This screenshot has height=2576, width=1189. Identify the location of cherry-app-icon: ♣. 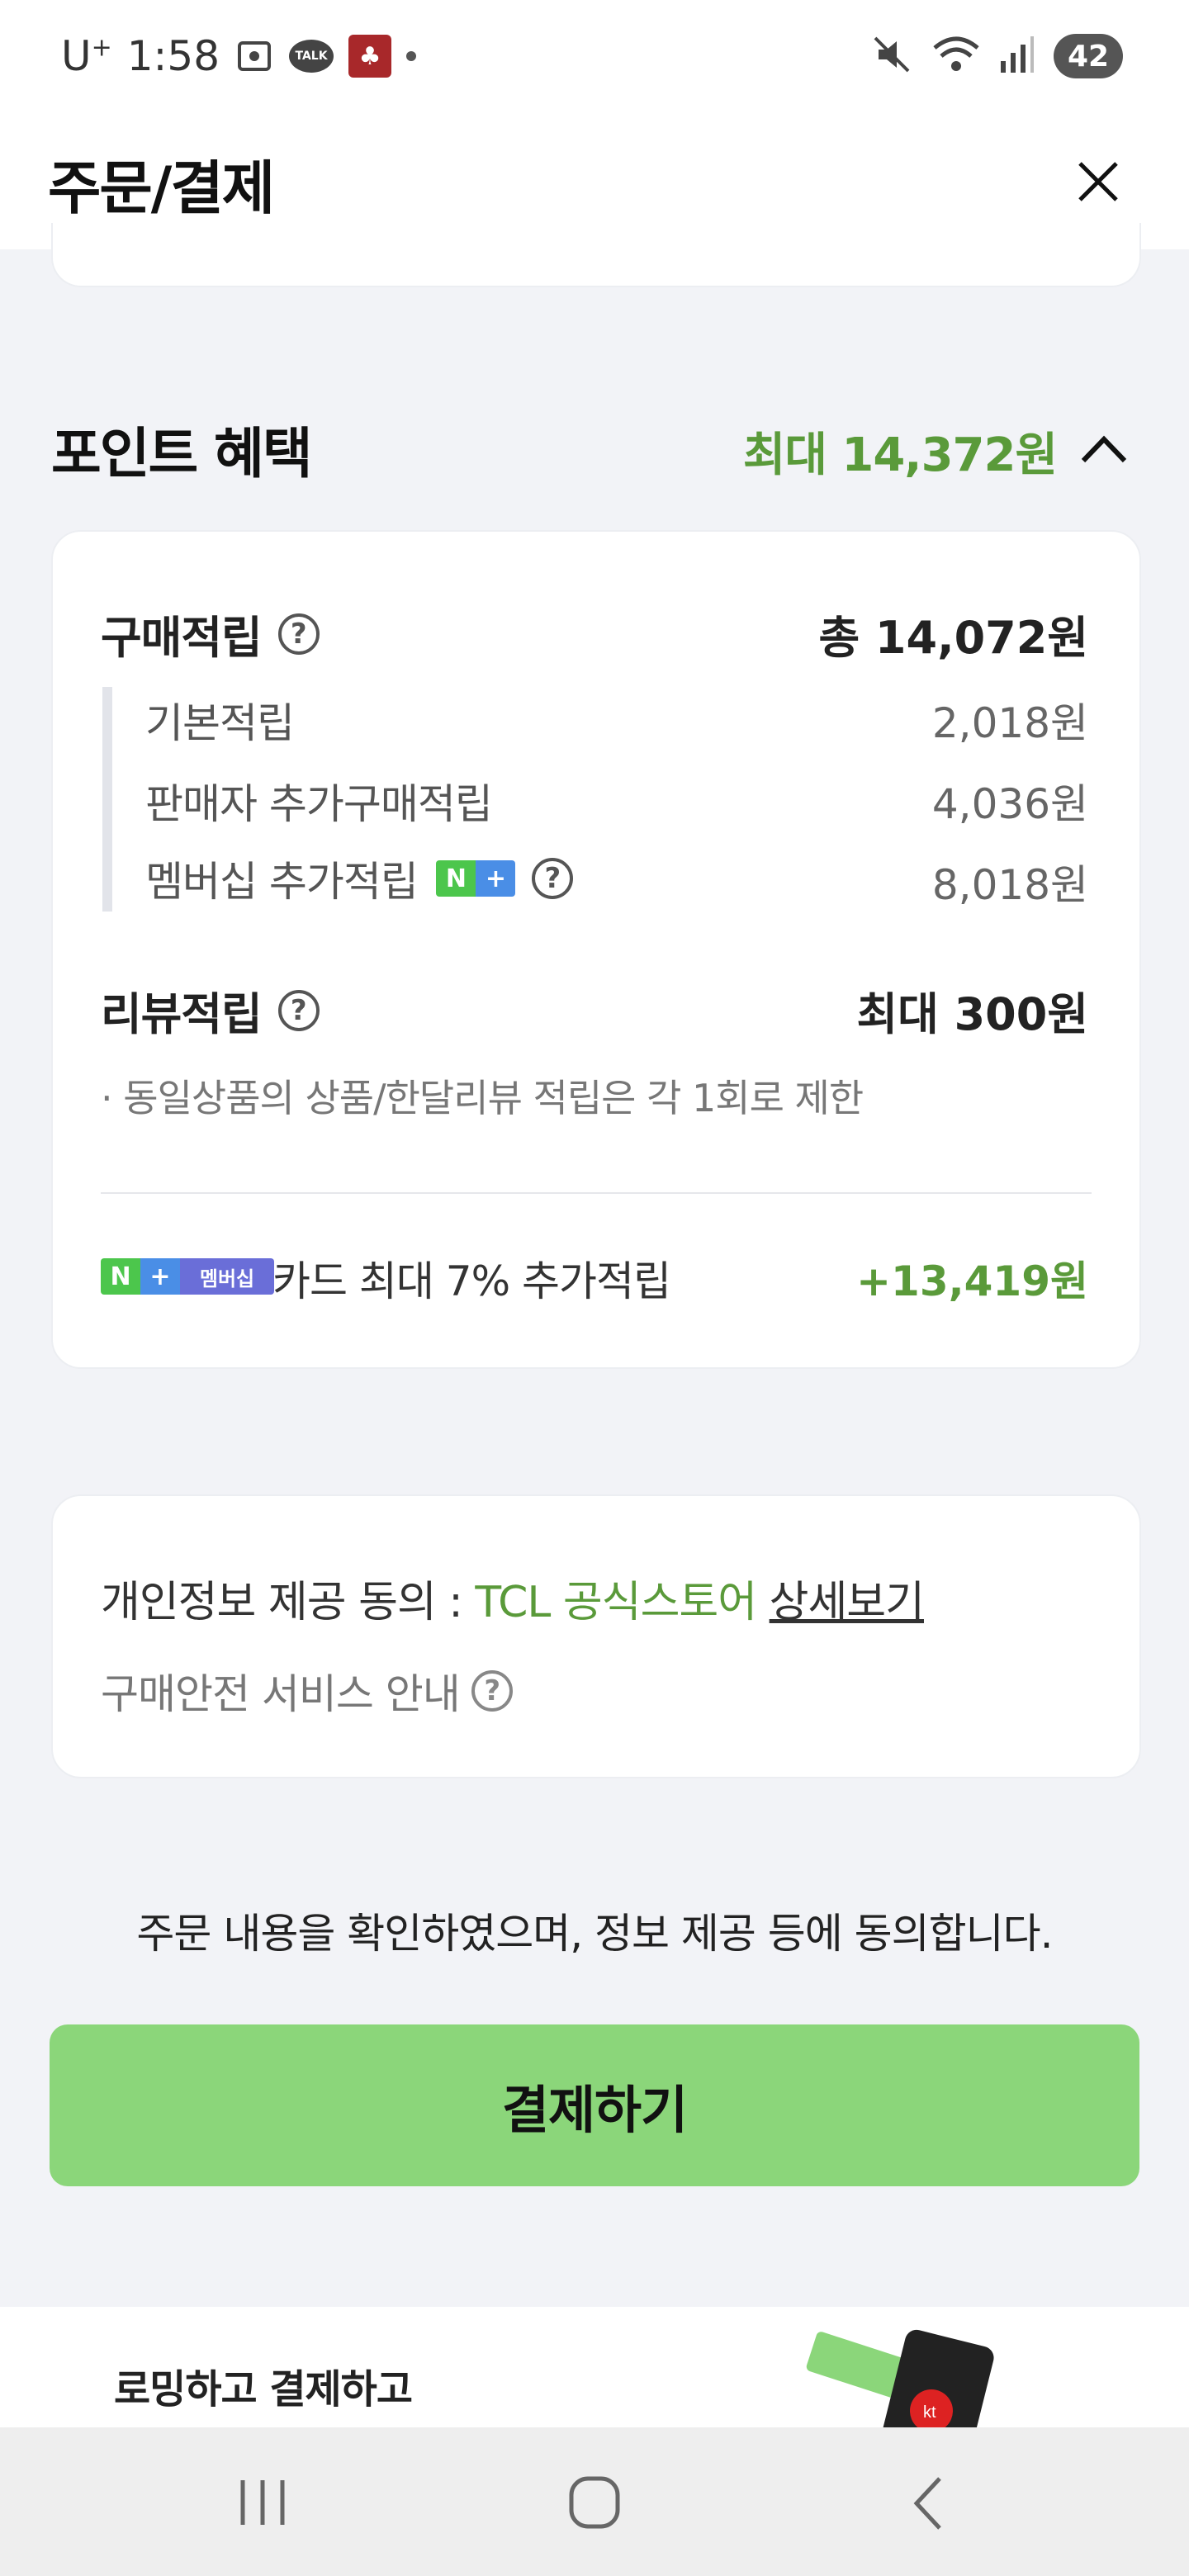
(370, 56).